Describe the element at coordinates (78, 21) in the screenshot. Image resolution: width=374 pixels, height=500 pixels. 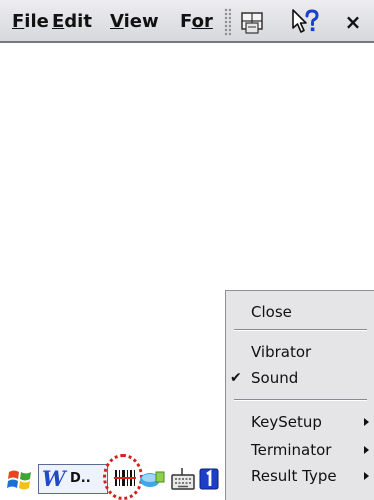
I see `menu-edit-rest: dit` at that location.